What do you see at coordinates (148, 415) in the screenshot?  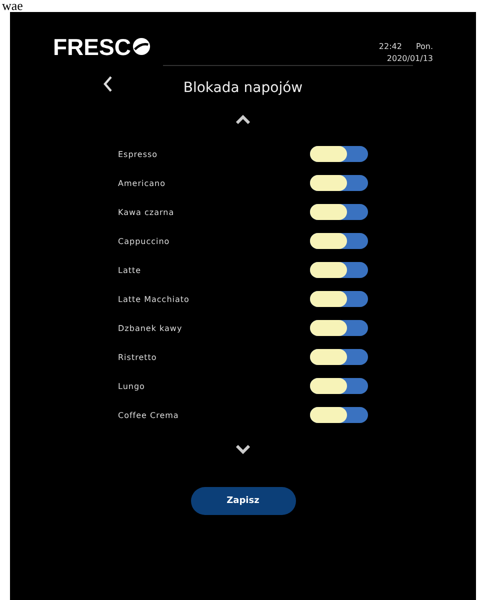 I see `drink-name: Coffee Crema` at bounding box center [148, 415].